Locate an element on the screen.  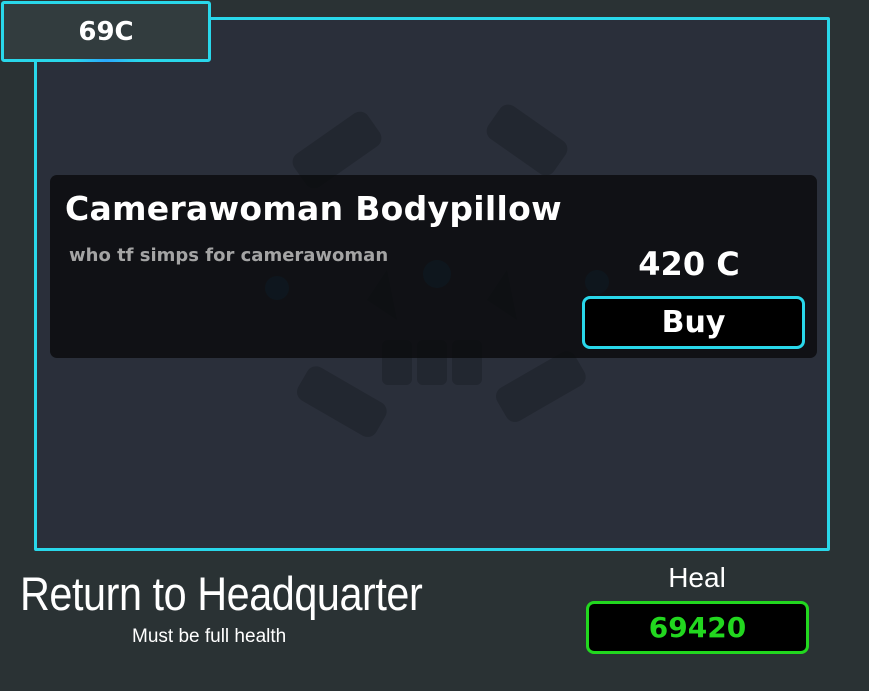
currency-amount: 69C is located at coordinates (106, 31).